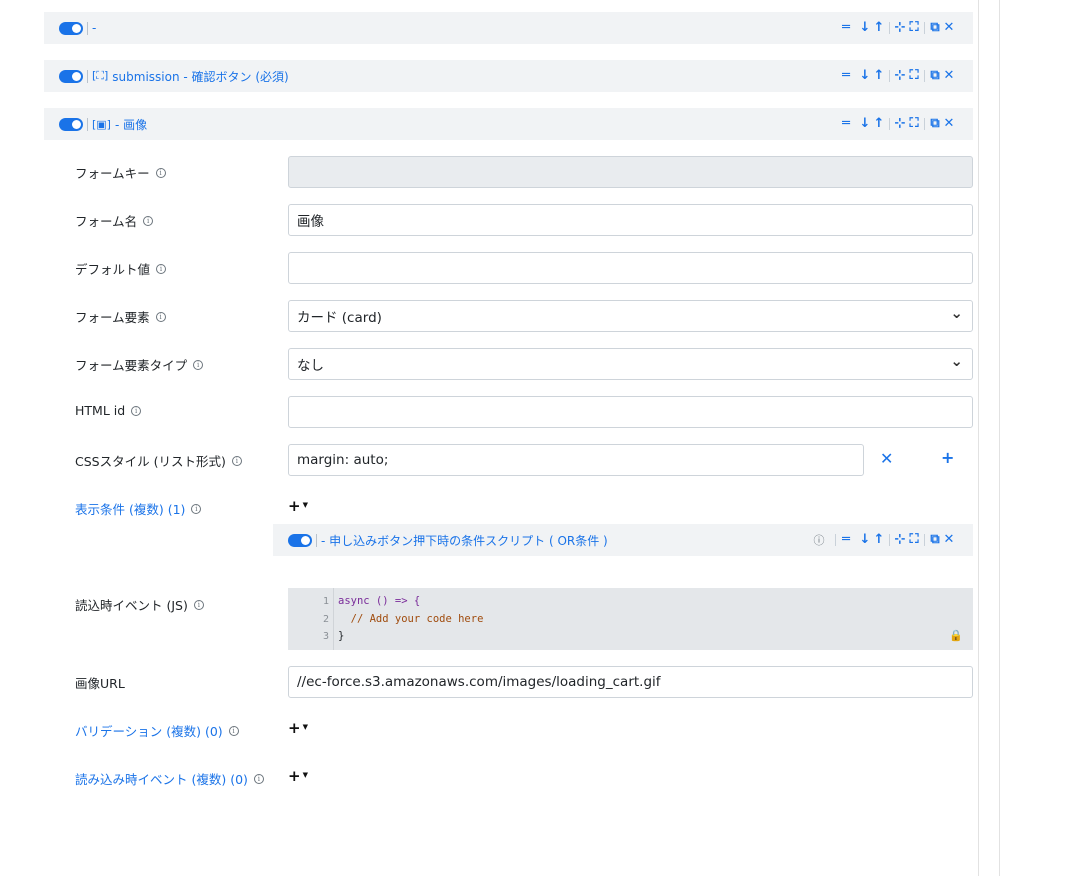 This screenshot has width=1085, height=876. What do you see at coordinates (94, 28) in the screenshot?
I see `element-title: -` at bounding box center [94, 28].